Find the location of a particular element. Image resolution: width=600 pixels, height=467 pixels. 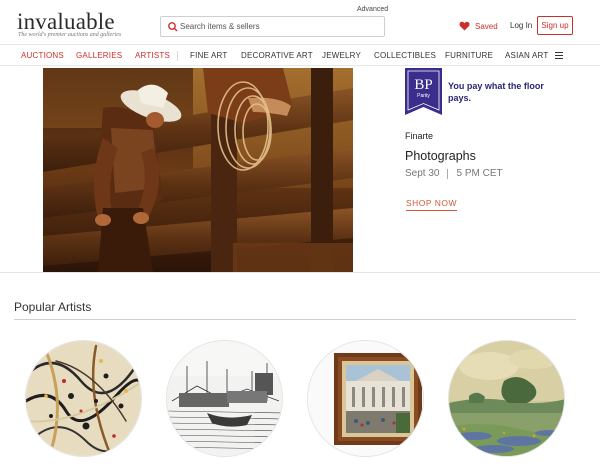

sale-date: Sept 30 is located at coordinates (422, 173).